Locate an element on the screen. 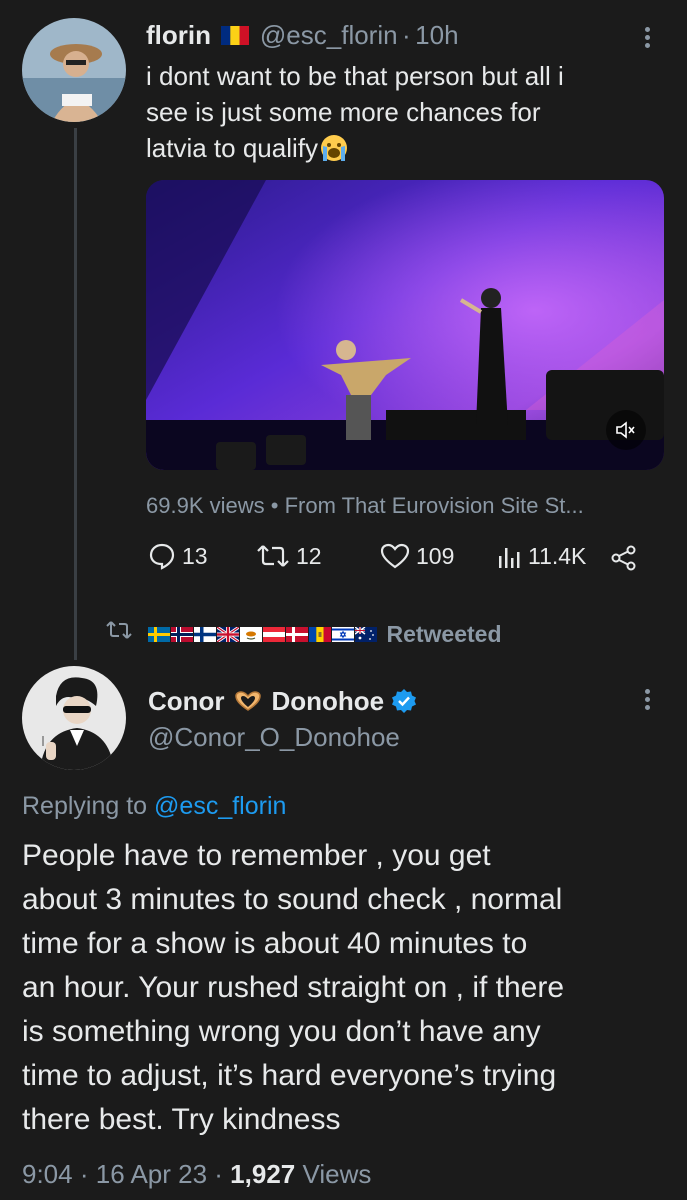  tweet2-views-count: 1,927 is located at coordinates (263, 1174).